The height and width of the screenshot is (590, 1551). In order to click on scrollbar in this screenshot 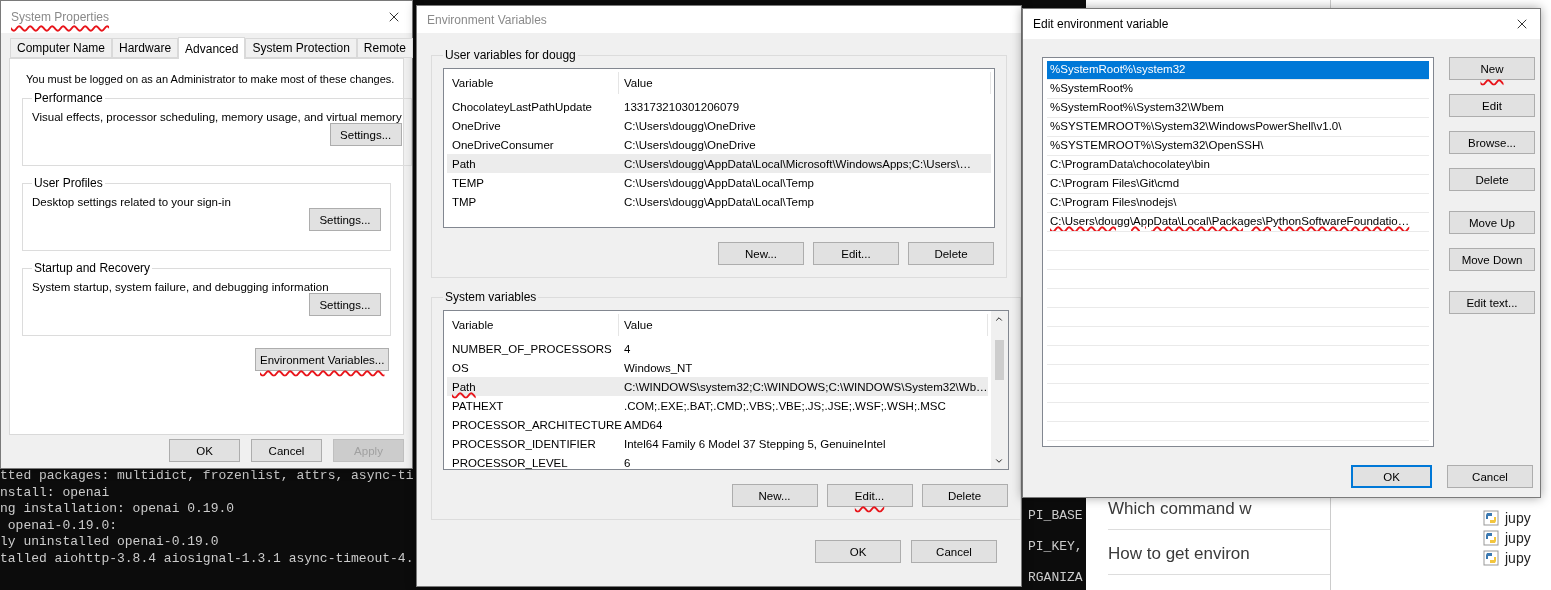, I will do `click(999, 390)`.